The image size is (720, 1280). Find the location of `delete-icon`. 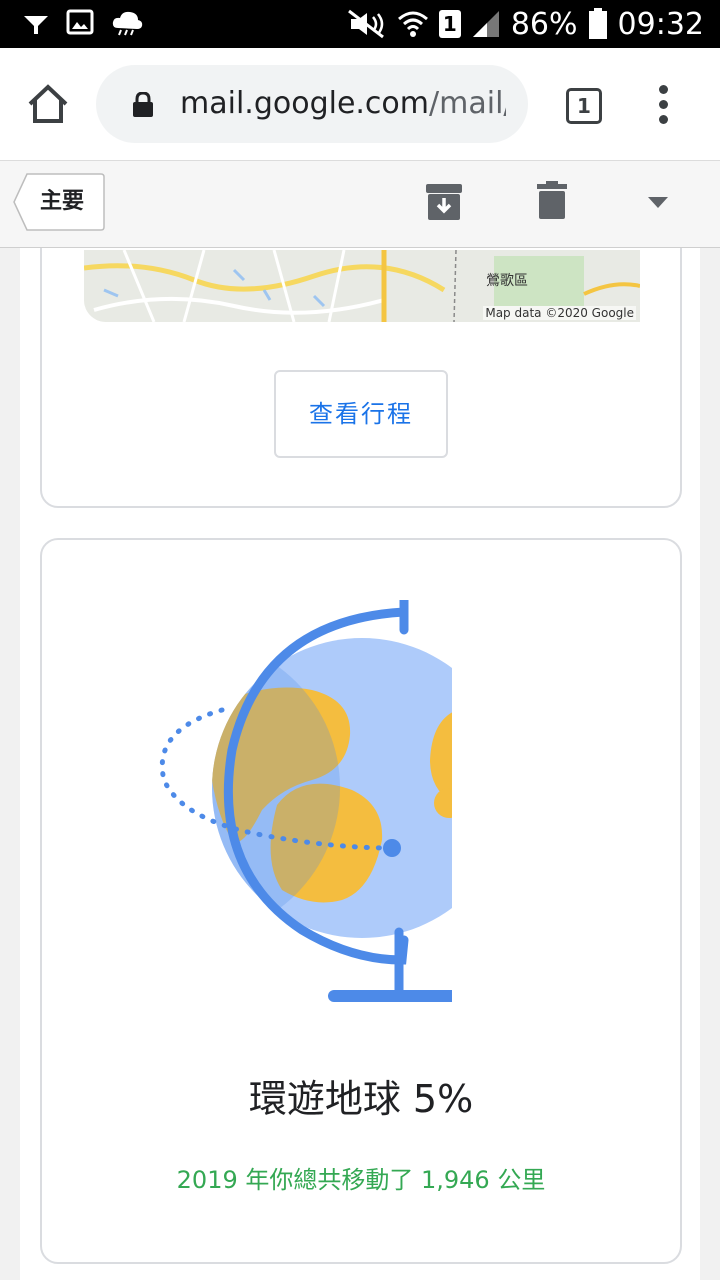

delete-icon is located at coordinates (552, 200).